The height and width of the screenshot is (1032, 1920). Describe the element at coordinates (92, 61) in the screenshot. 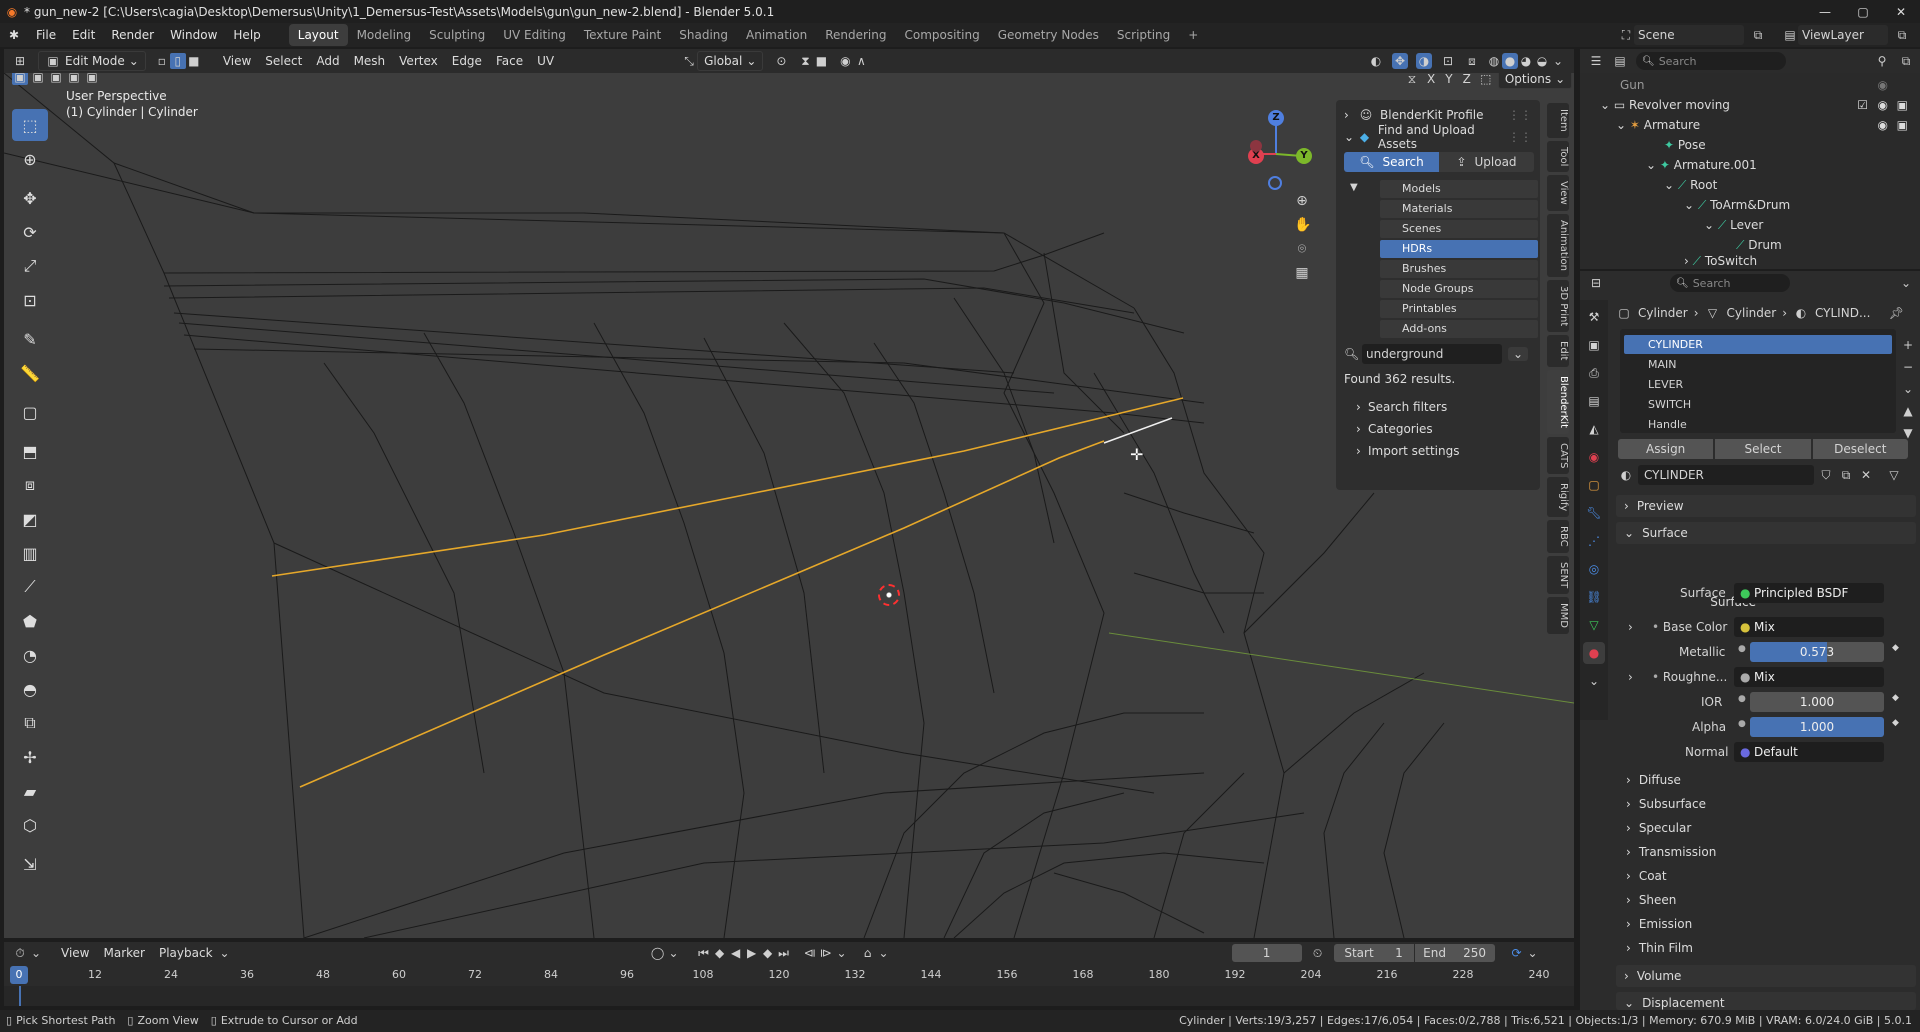

I see `mode-dropdown: ▣ Edit Mode ⌄` at that location.